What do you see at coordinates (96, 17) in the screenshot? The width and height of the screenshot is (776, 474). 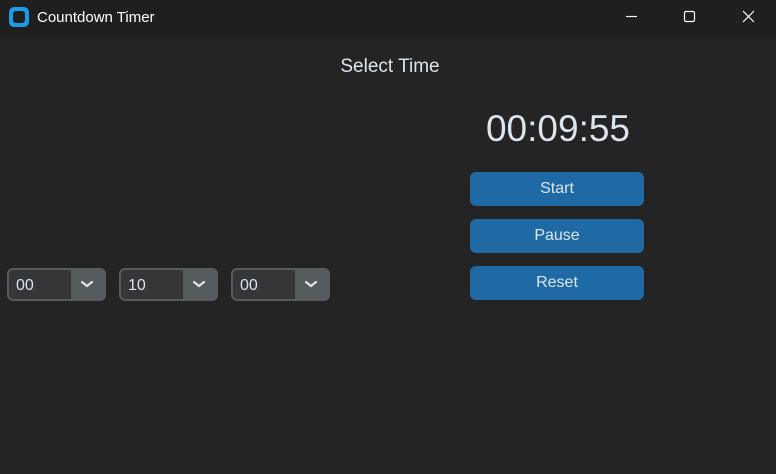 I see `window-title: Countdown Timer` at bounding box center [96, 17].